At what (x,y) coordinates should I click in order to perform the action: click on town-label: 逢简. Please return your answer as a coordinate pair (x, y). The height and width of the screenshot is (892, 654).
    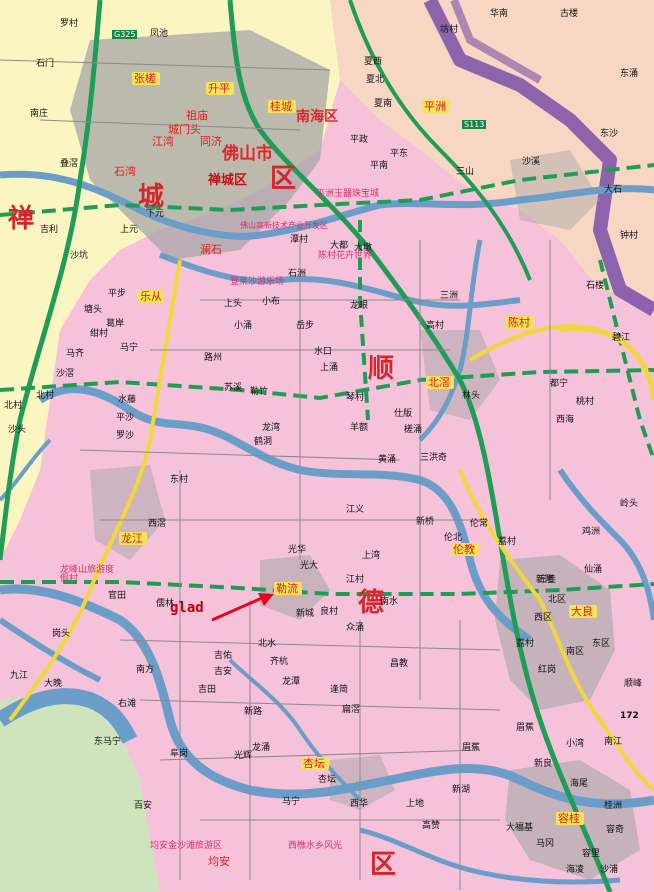
    Looking at the image, I should click on (339, 690).